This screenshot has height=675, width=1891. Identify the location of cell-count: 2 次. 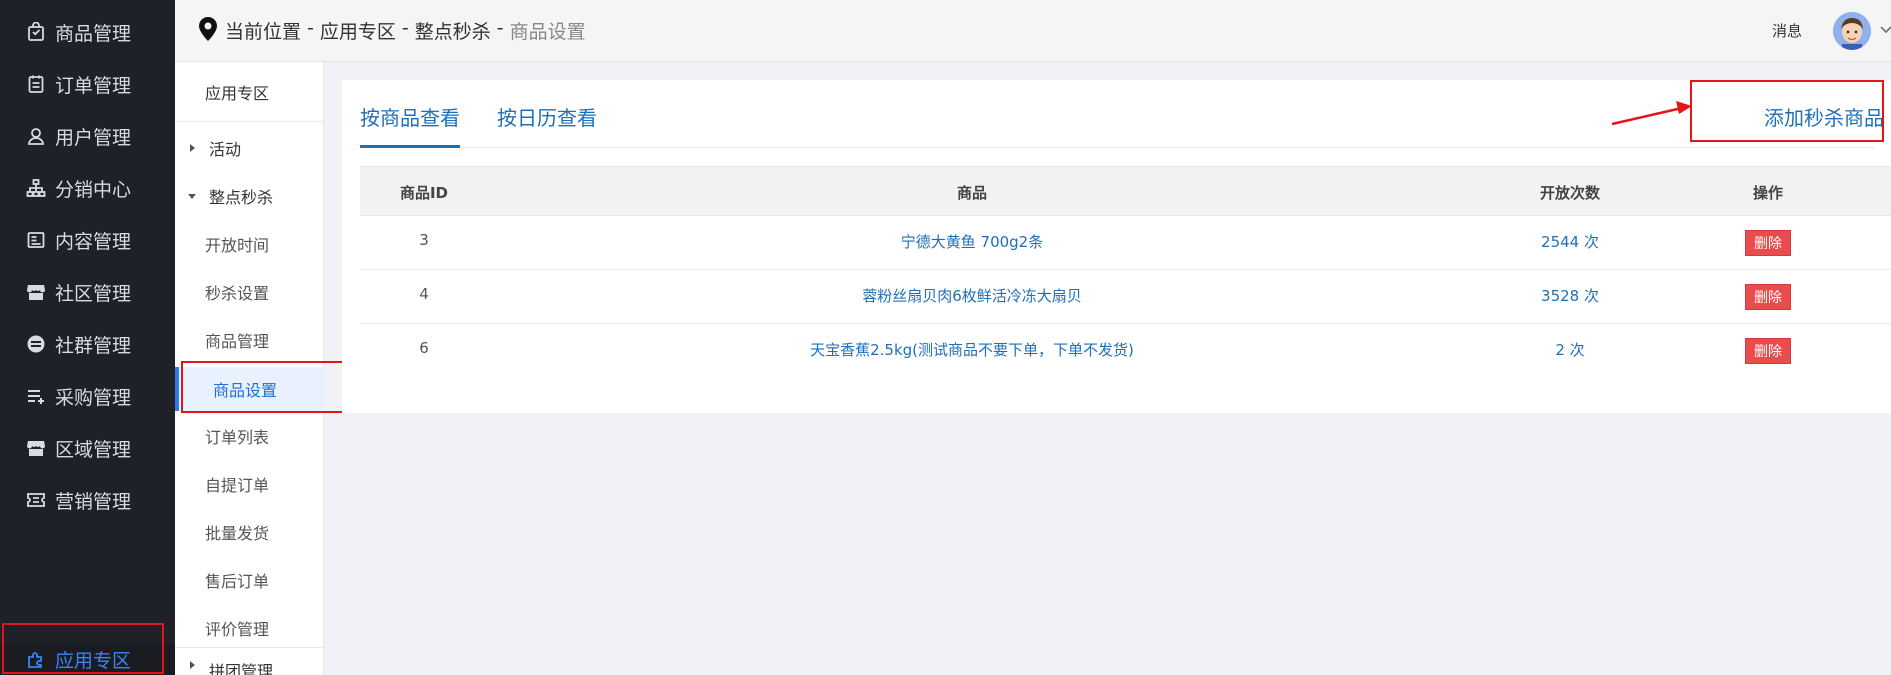
(1569, 349).